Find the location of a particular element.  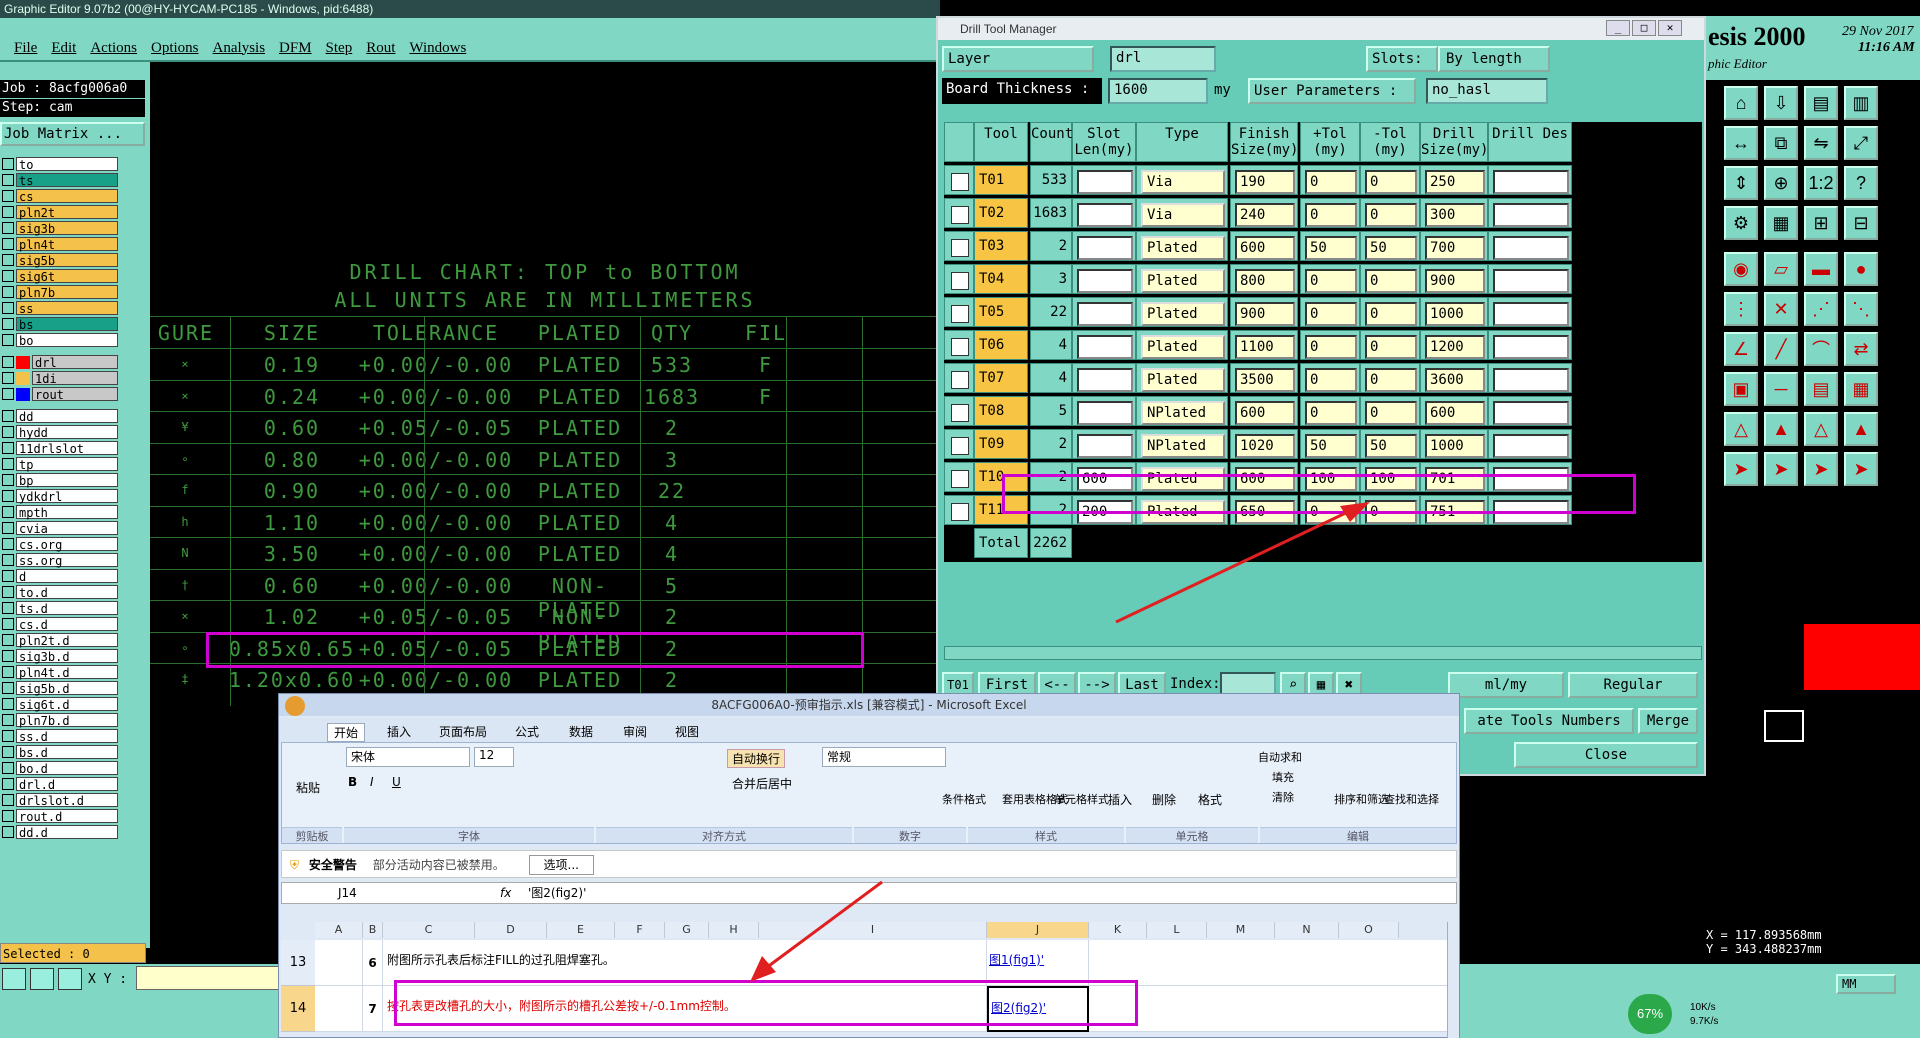

arrow-to-excel-row is located at coordinates (824, 925).